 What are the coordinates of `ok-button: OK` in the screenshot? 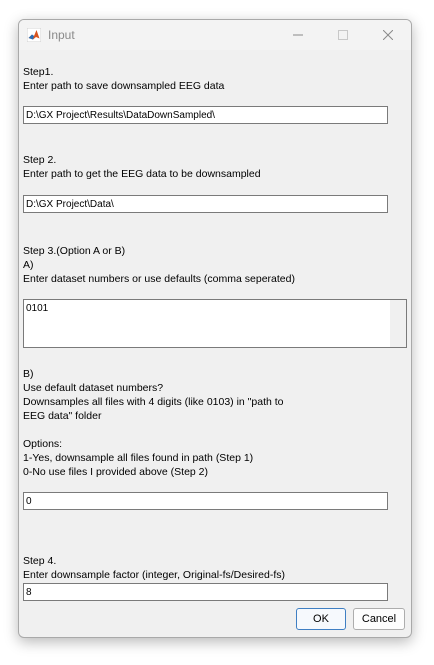 It's located at (321, 619).